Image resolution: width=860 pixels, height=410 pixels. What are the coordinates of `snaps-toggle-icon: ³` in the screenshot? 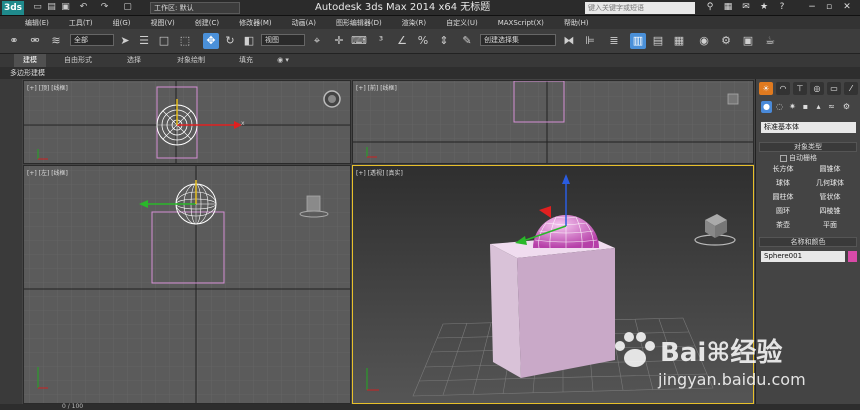 It's located at (381, 41).